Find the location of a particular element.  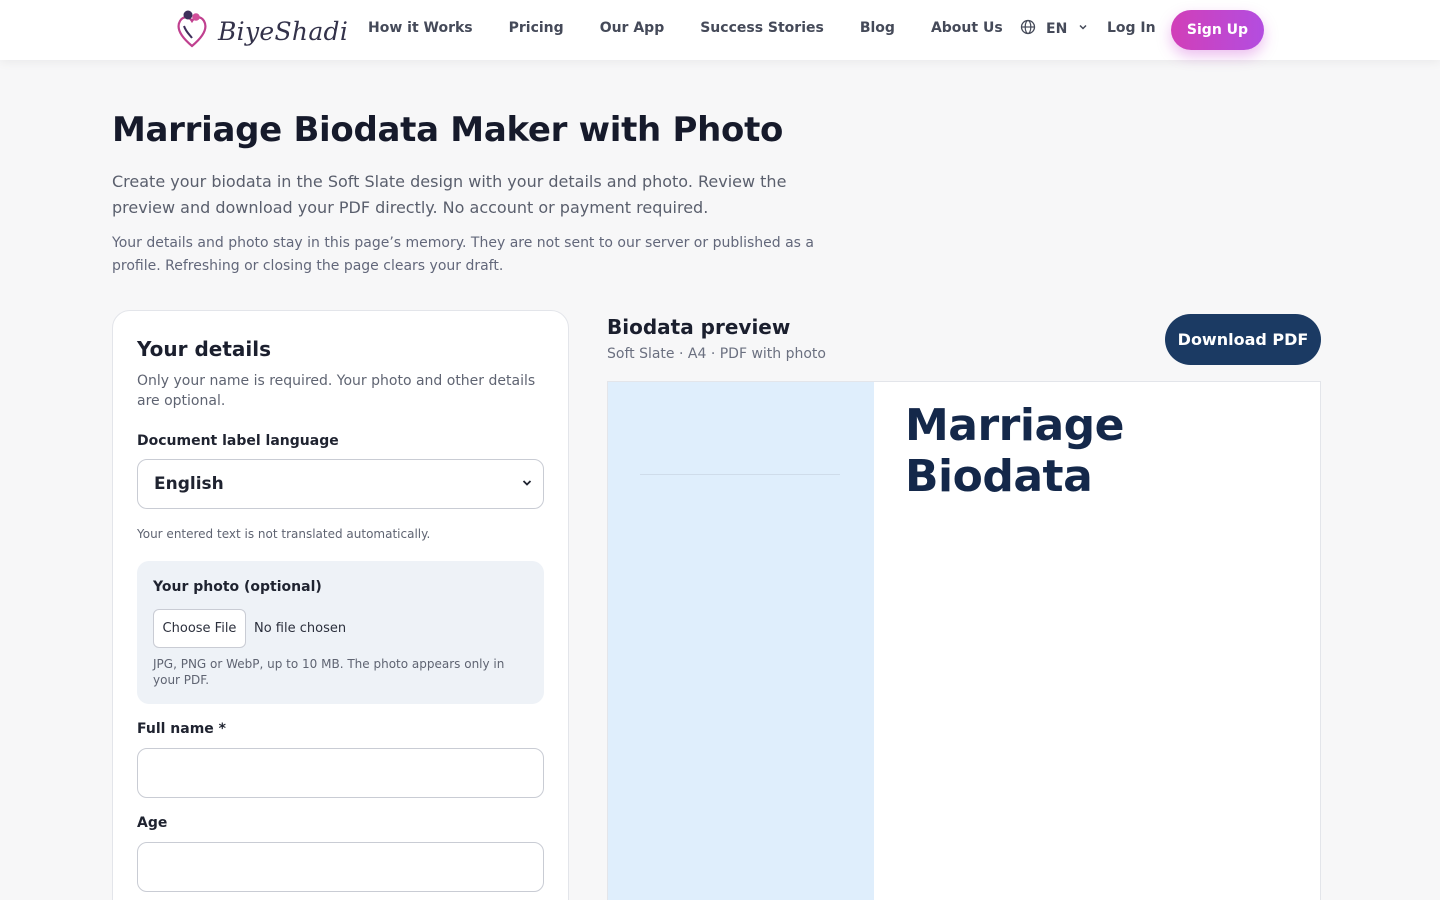

select-chevron-icon is located at coordinates (527, 484).